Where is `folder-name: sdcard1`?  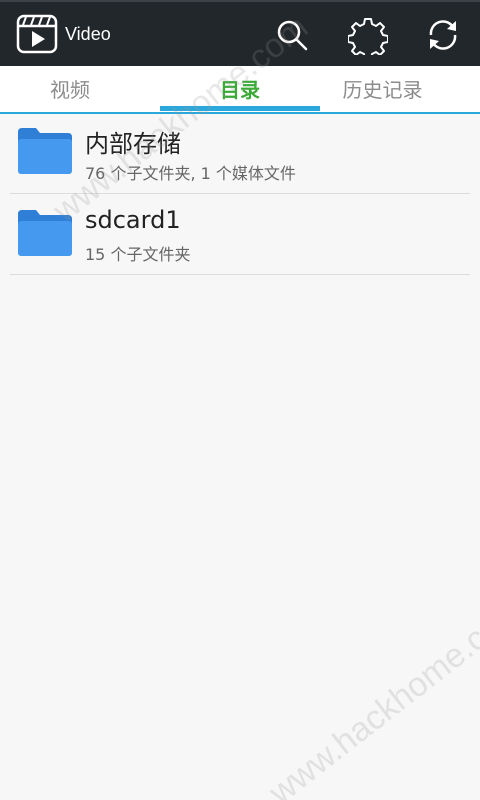
folder-name: sdcard1 is located at coordinates (133, 220).